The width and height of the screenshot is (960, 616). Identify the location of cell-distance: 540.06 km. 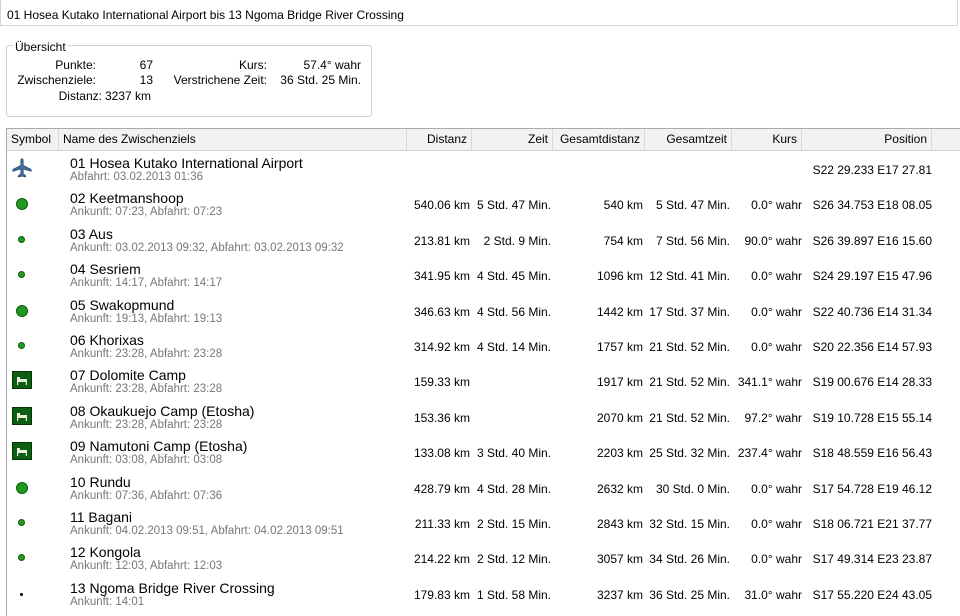
(441, 205).